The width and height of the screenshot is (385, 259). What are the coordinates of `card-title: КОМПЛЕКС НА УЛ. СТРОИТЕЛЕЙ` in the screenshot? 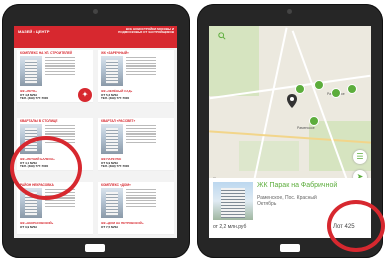 It's located at (46, 53).